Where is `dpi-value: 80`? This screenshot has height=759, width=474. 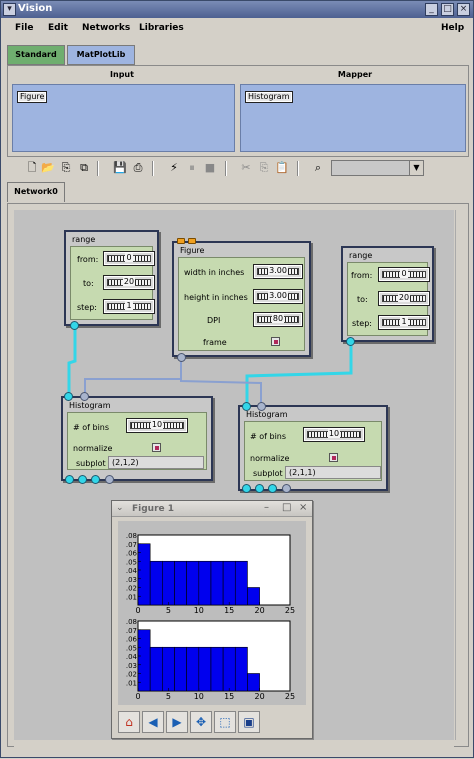
dpi-value: 80 is located at coordinates (278, 318).